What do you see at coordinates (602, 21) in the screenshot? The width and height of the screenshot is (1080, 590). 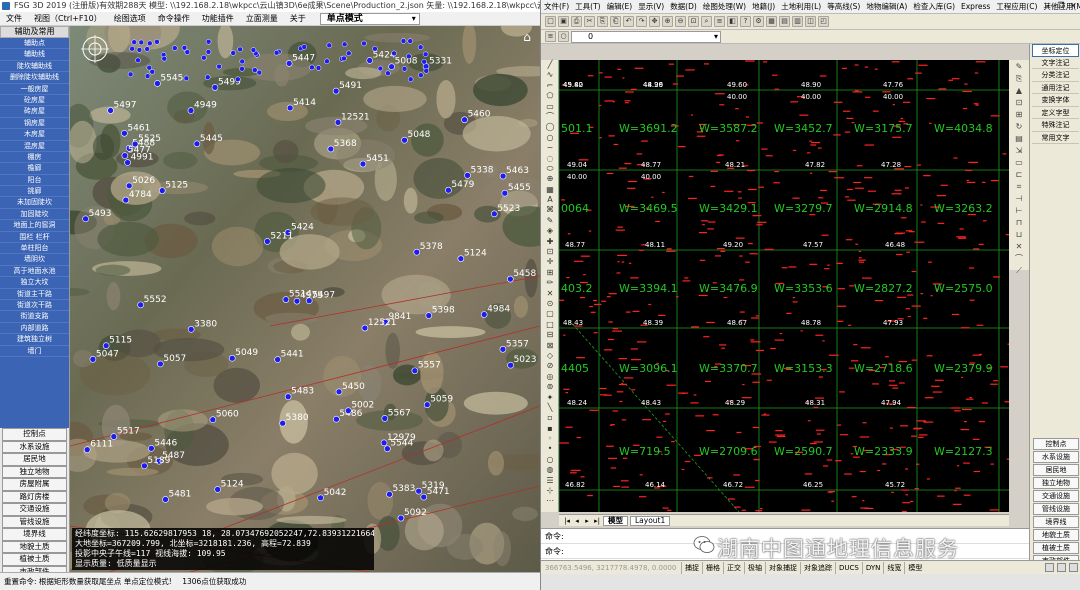 I see `toolbar-icon: ⎘` at bounding box center [602, 21].